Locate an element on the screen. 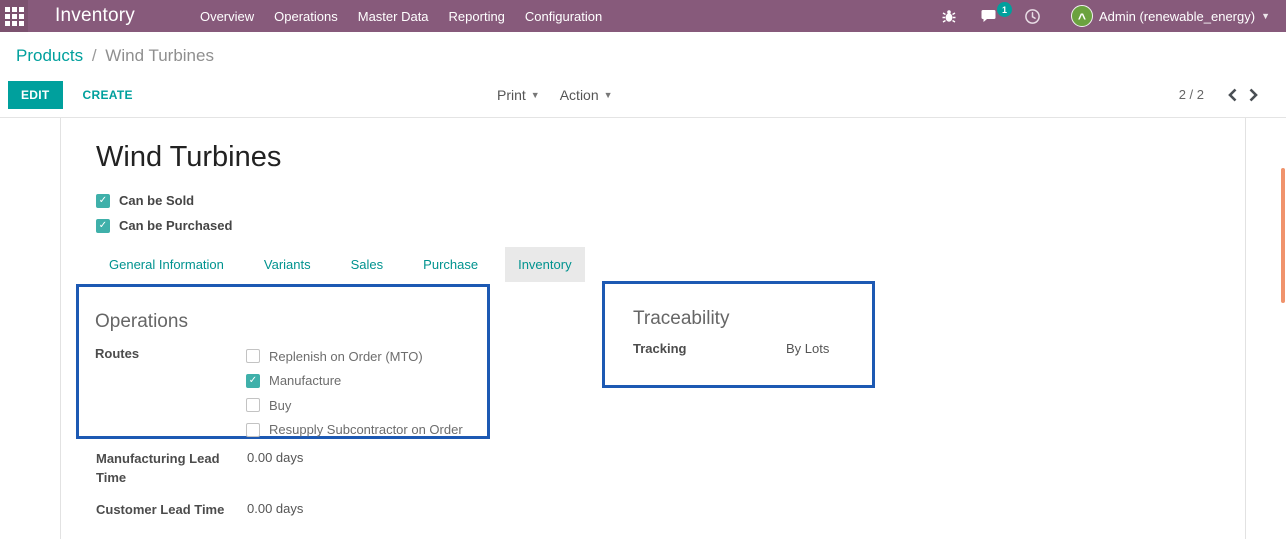  menu-master-data: Master Data is located at coordinates (393, 16).